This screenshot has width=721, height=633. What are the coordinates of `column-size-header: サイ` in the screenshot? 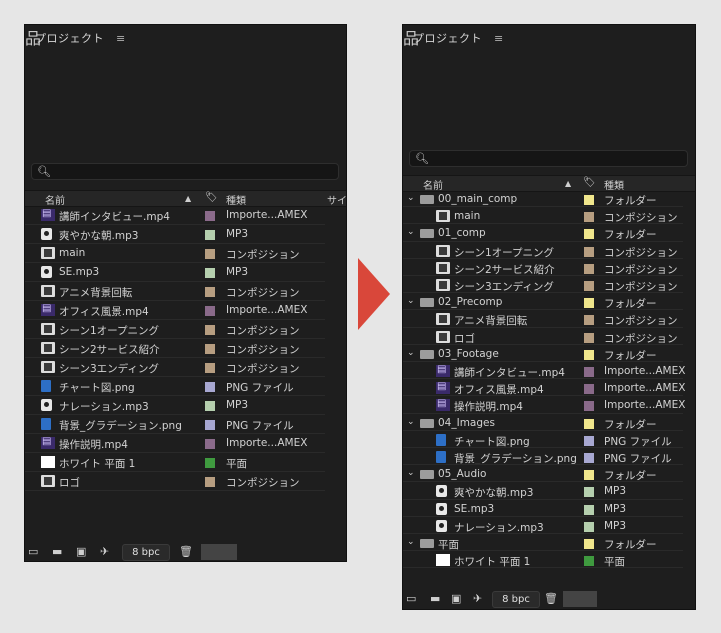 It's located at (336, 199).